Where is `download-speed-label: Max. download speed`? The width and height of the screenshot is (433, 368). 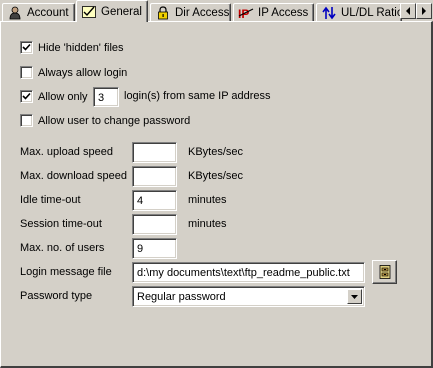
download-speed-label: Max. download speed is located at coordinates (74, 176).